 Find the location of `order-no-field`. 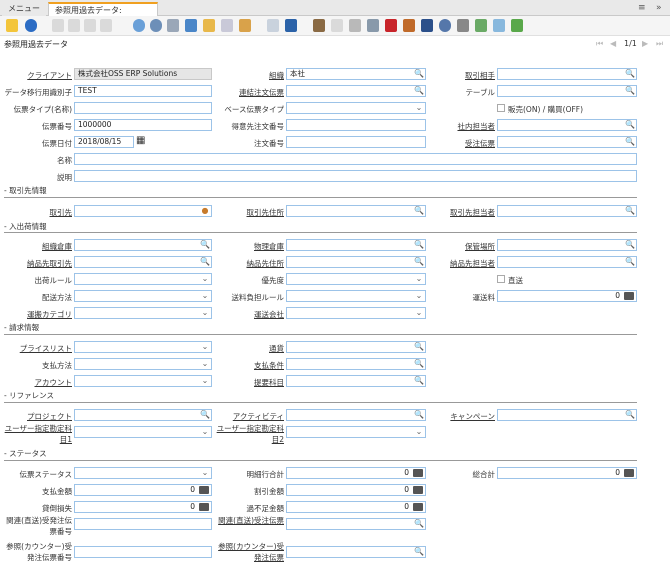

order-no-field is located at coordinates (356, 142).